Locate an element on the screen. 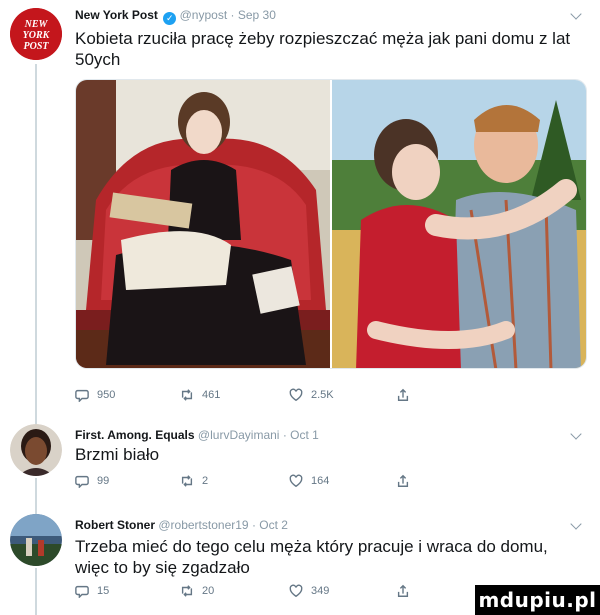  reply-count: 99 is located at coordinates (103, 481).